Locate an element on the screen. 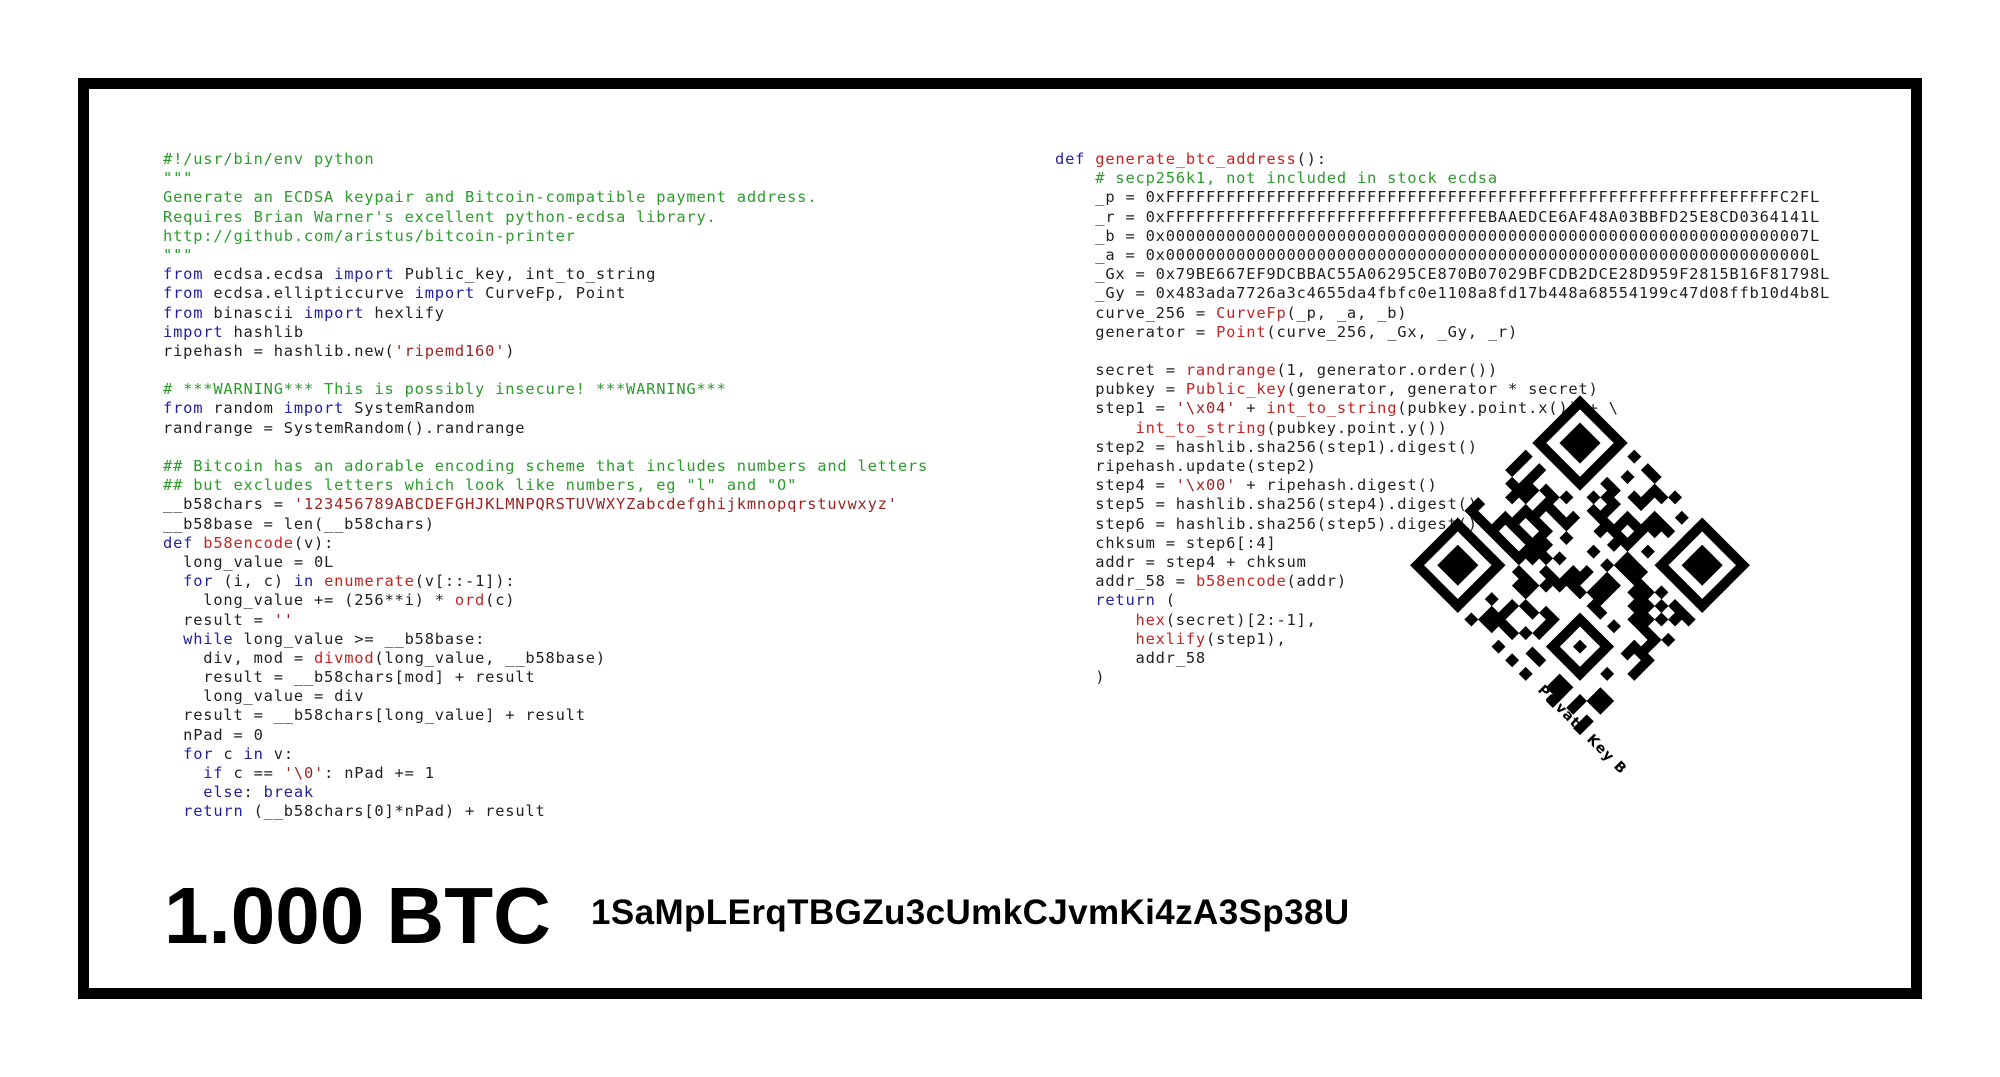 The height and width of the screenshot is (1077, 2000). code-token: divmod is located at coordinates (344, 657).